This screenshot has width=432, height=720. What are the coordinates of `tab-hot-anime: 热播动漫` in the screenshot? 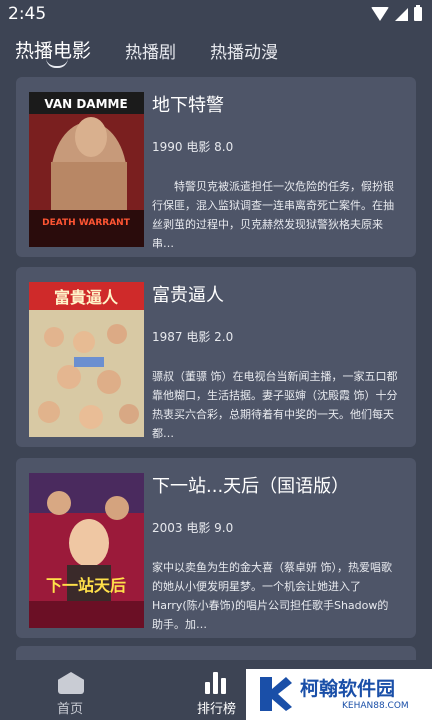 It's located at (244, 50).